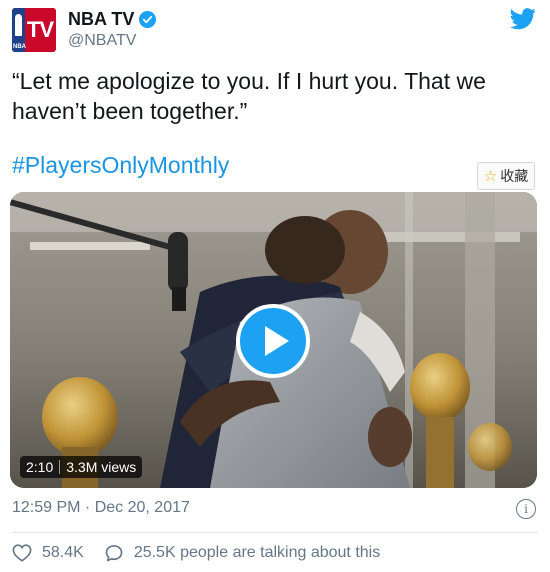 Image resolution: width=550 pixels, height=572 pixels. Describe the element at coordinates (101, 508) in the screenshot. I see `tweet-timestamp: 12:59 PM · Dec 20, 2017` at that location.